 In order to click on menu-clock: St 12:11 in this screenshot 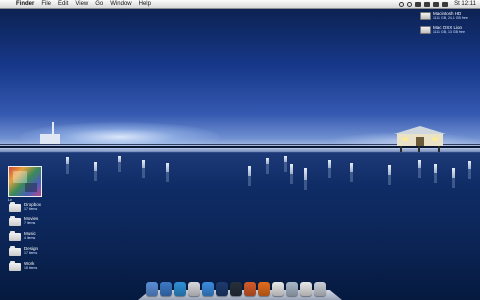, I will do `click(465, 4)`.